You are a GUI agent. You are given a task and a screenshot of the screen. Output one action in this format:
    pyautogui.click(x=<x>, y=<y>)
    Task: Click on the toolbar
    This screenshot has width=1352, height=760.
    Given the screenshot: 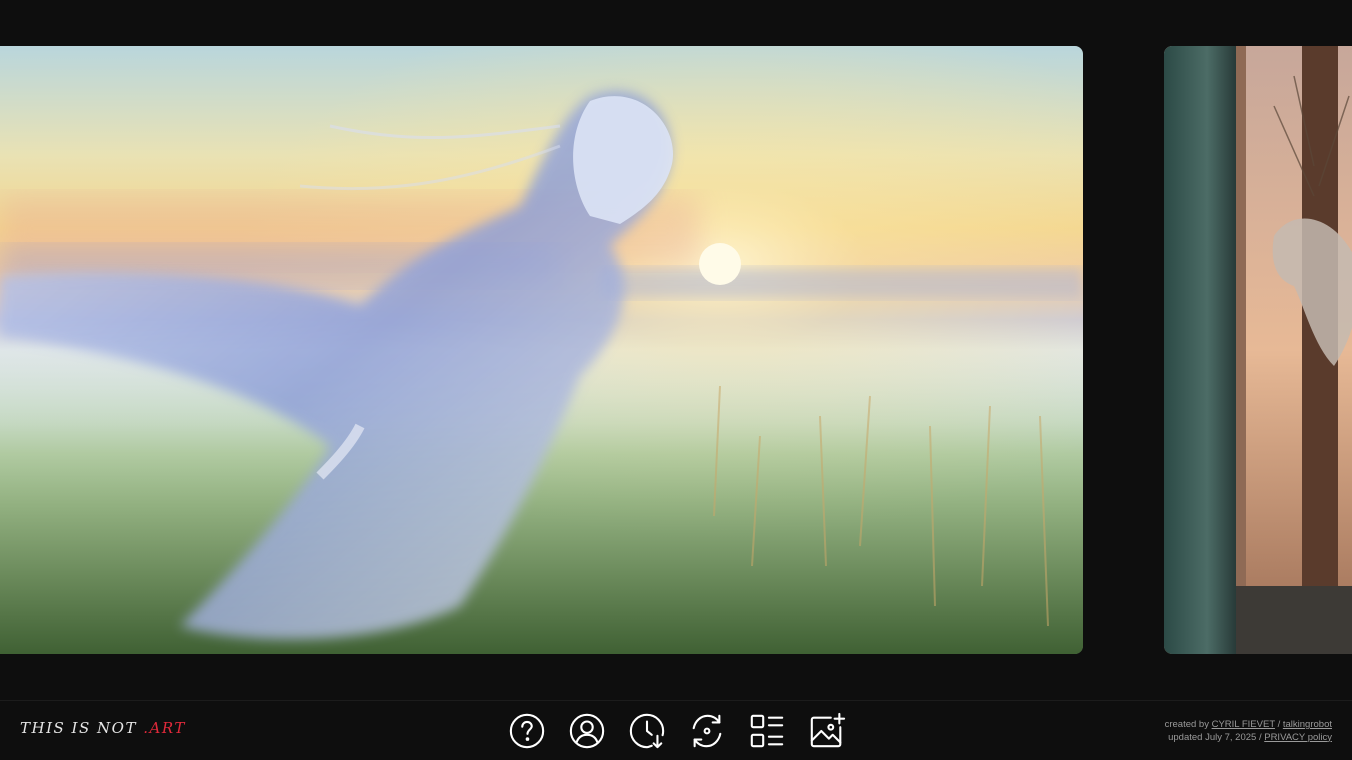 What is the action you would take?
    pyautogui.click(x=677, y=731)
    